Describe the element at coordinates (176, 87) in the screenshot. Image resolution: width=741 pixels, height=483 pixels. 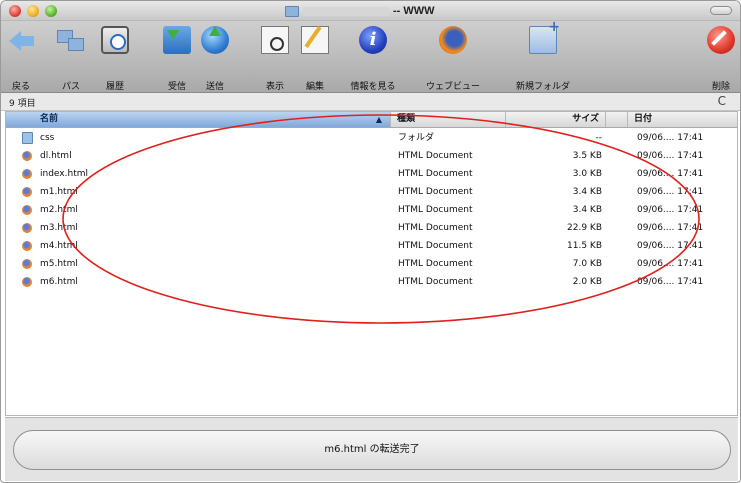
I see `receive-button-label: 受信` at that location.